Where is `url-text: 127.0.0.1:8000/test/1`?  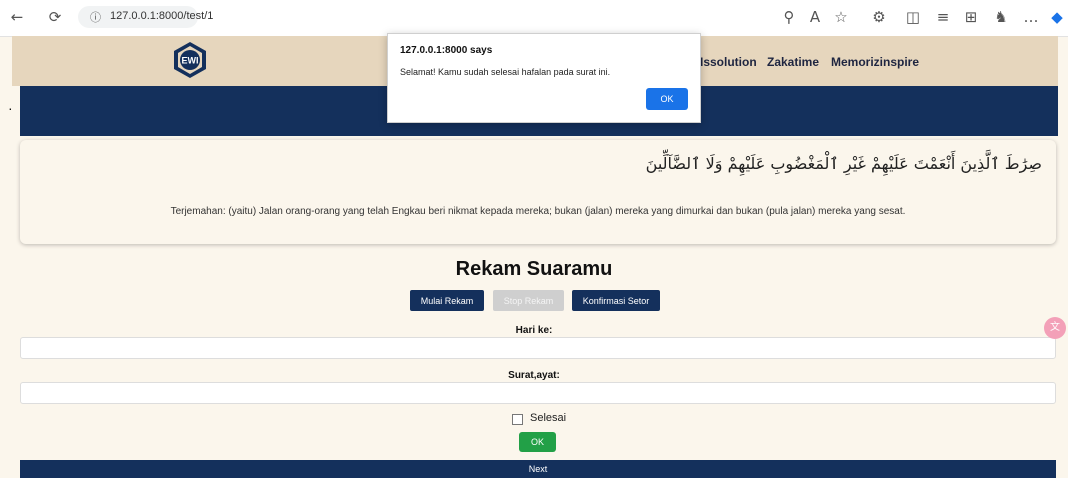
url-text: 127.0.0.1:8000/test/1 is located at coordinates (161, 16).